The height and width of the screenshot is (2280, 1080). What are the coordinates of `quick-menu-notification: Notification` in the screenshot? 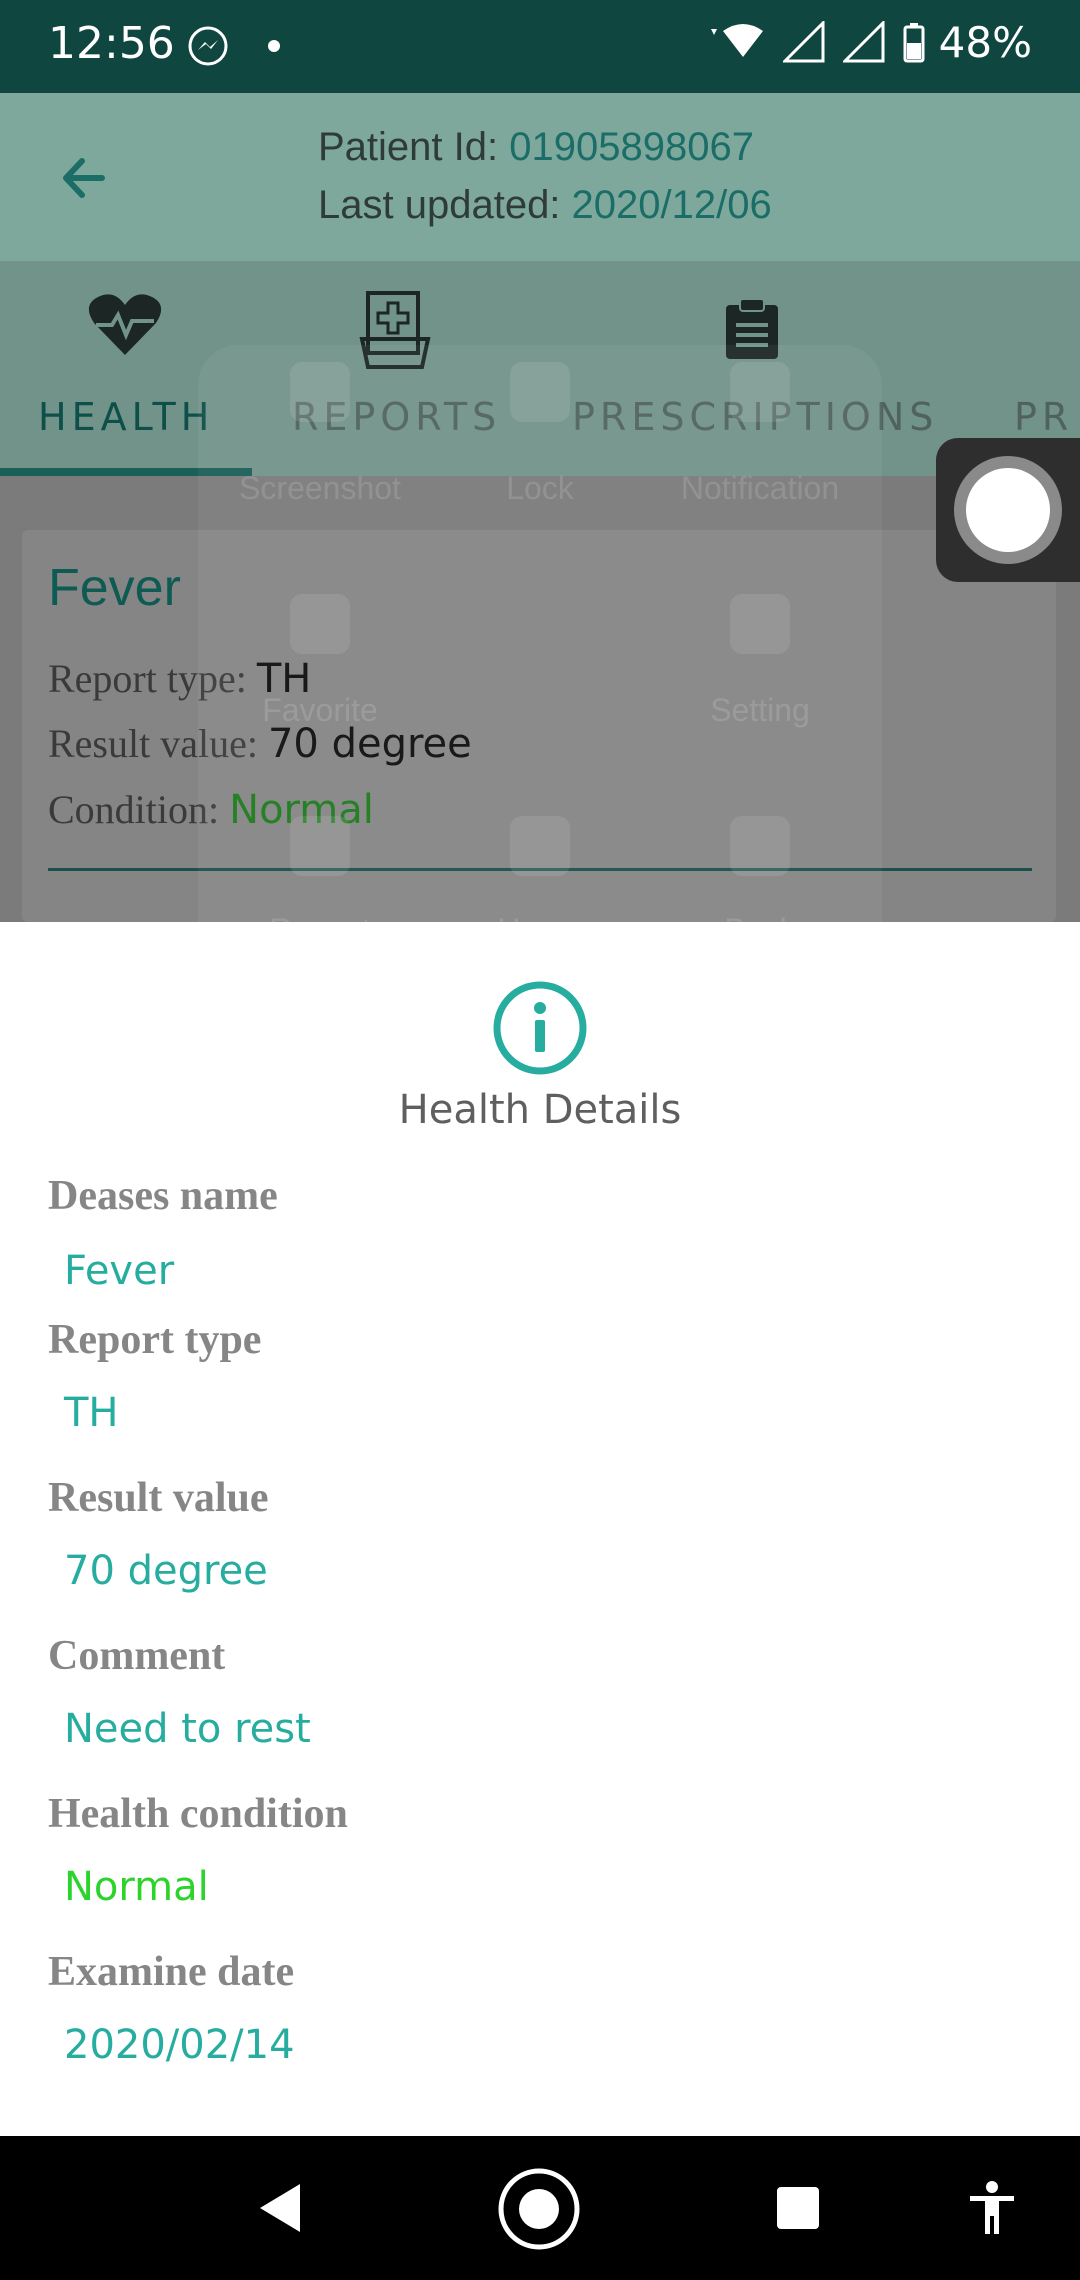 It's located at (760, 488).